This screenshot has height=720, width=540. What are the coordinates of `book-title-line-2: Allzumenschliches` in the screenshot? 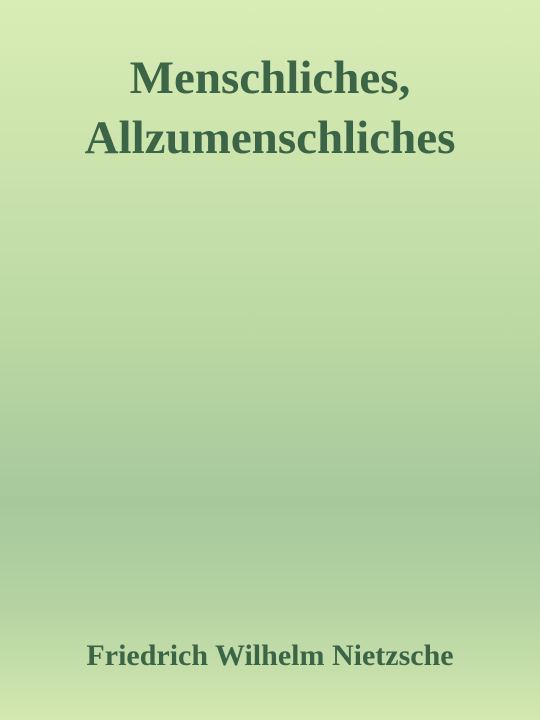 It's located at (270, 138).